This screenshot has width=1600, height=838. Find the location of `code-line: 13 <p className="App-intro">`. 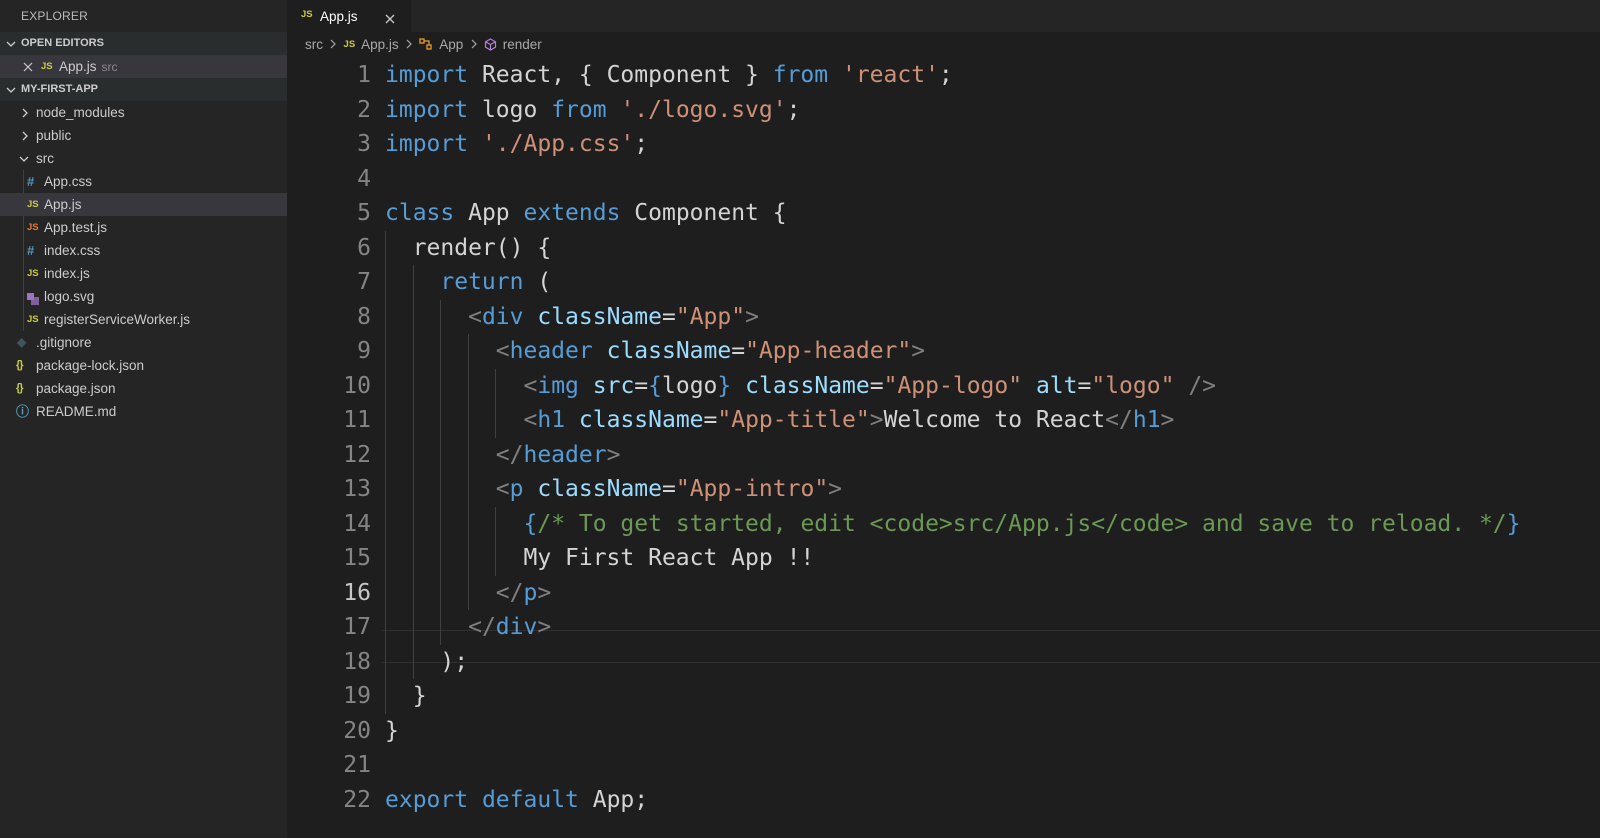

code-line: 13 <p className="App-intro"> is located at coordinates (943, 489).